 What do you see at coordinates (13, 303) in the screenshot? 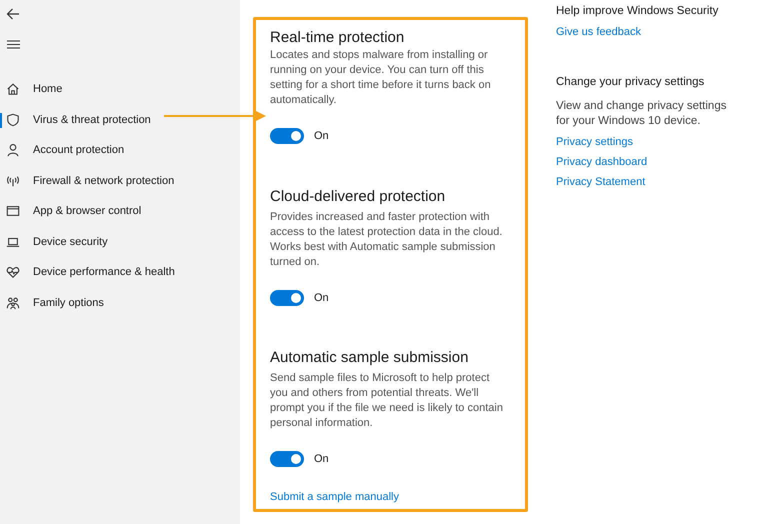
I see `family-icon` at bounding box center [13, 303].